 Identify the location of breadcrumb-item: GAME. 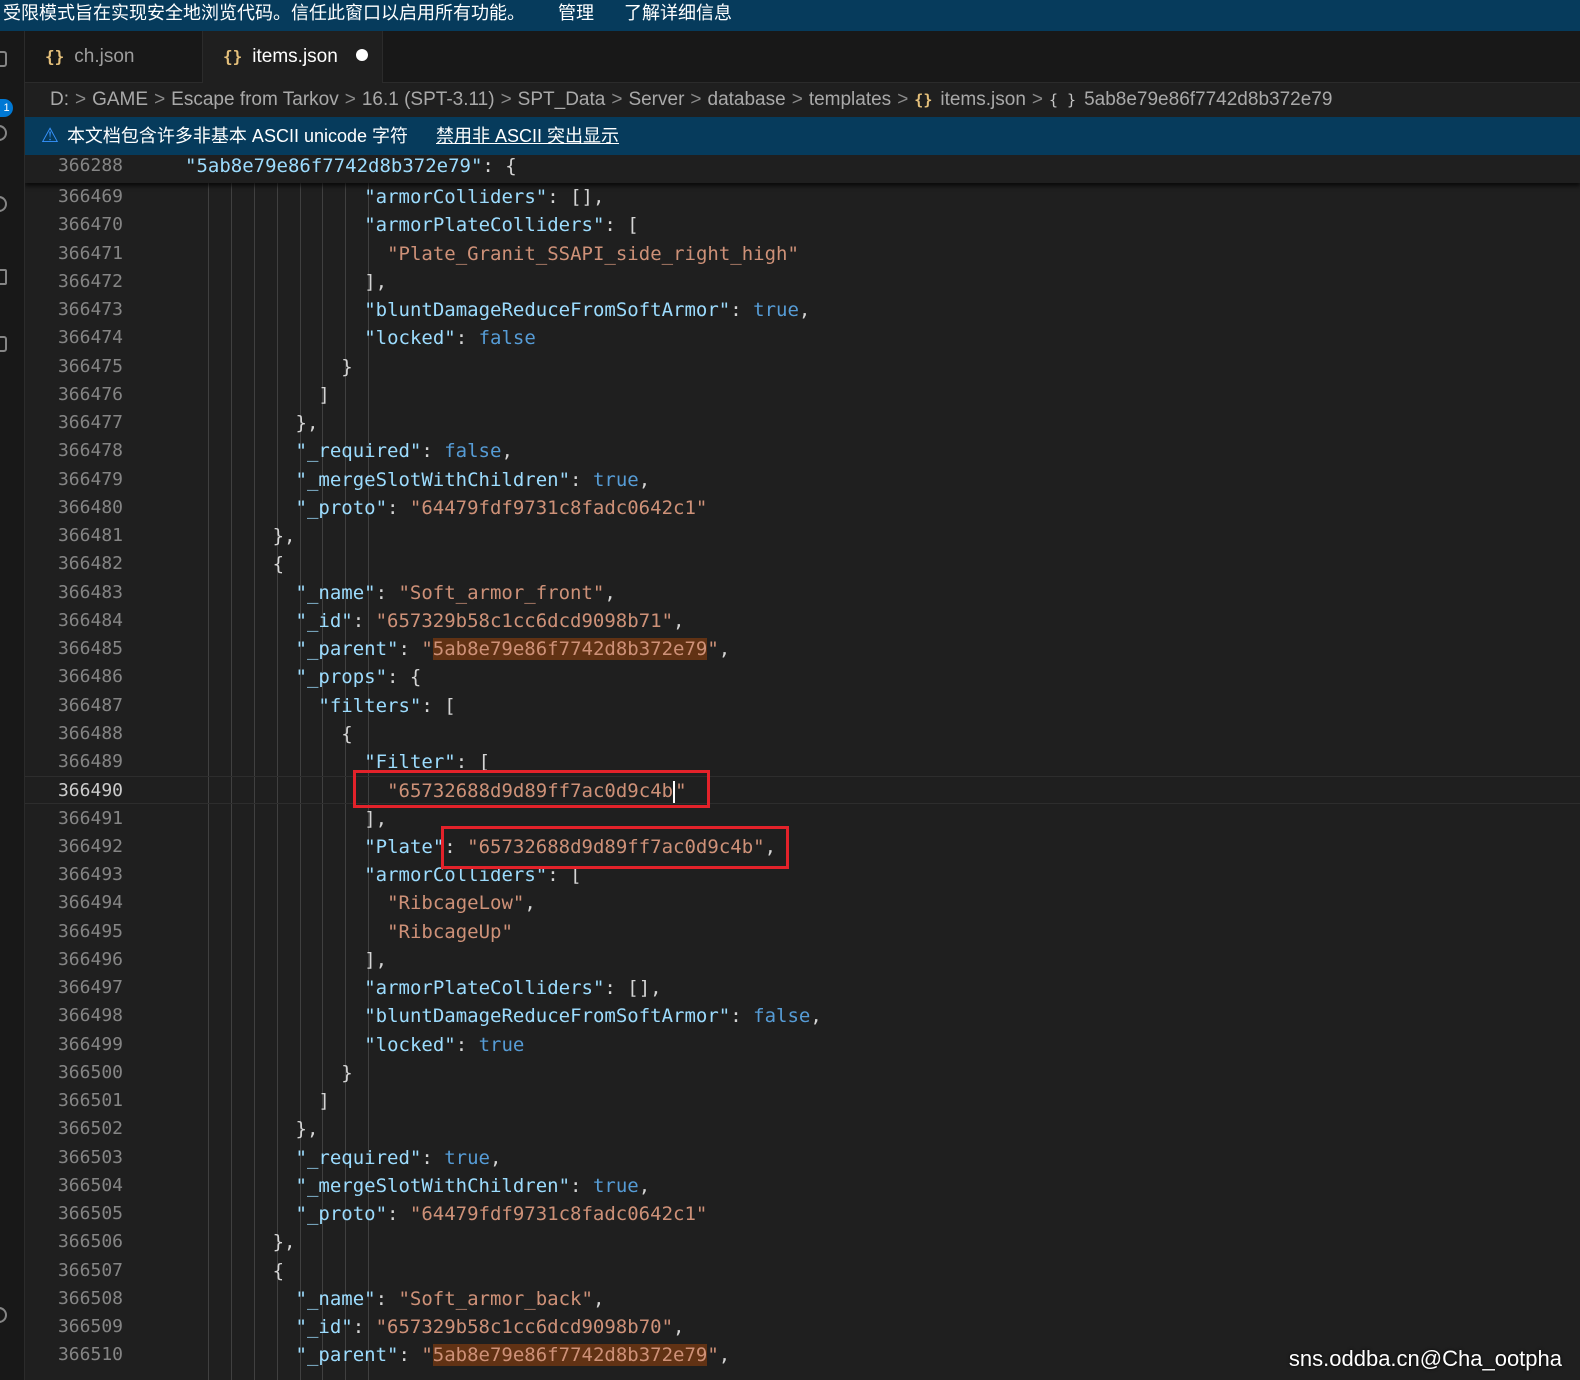
(120, 99).